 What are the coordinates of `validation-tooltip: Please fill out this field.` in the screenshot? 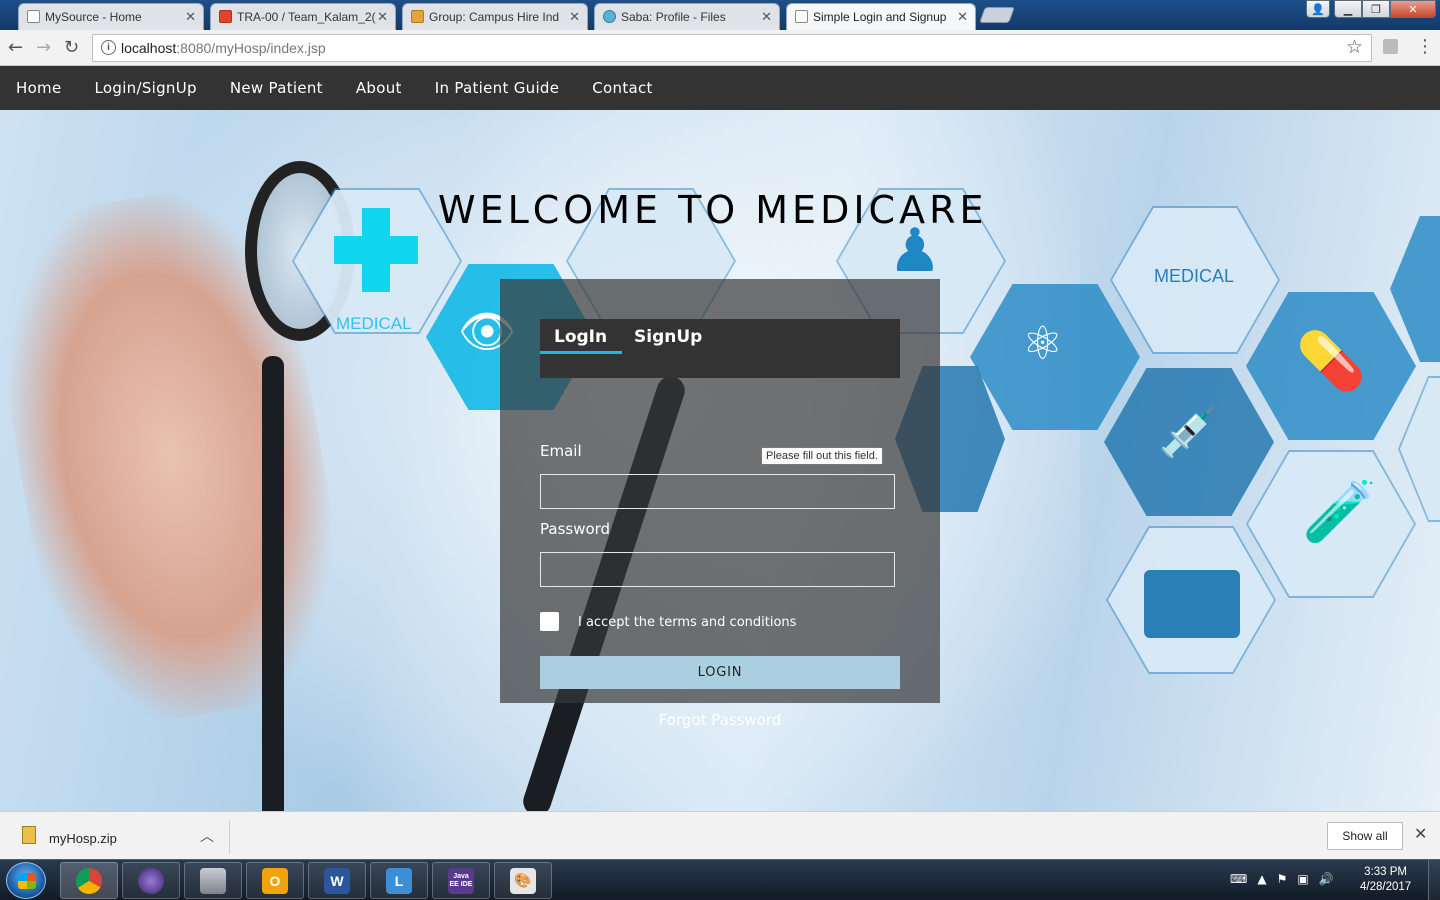 It's located at (822, 456).